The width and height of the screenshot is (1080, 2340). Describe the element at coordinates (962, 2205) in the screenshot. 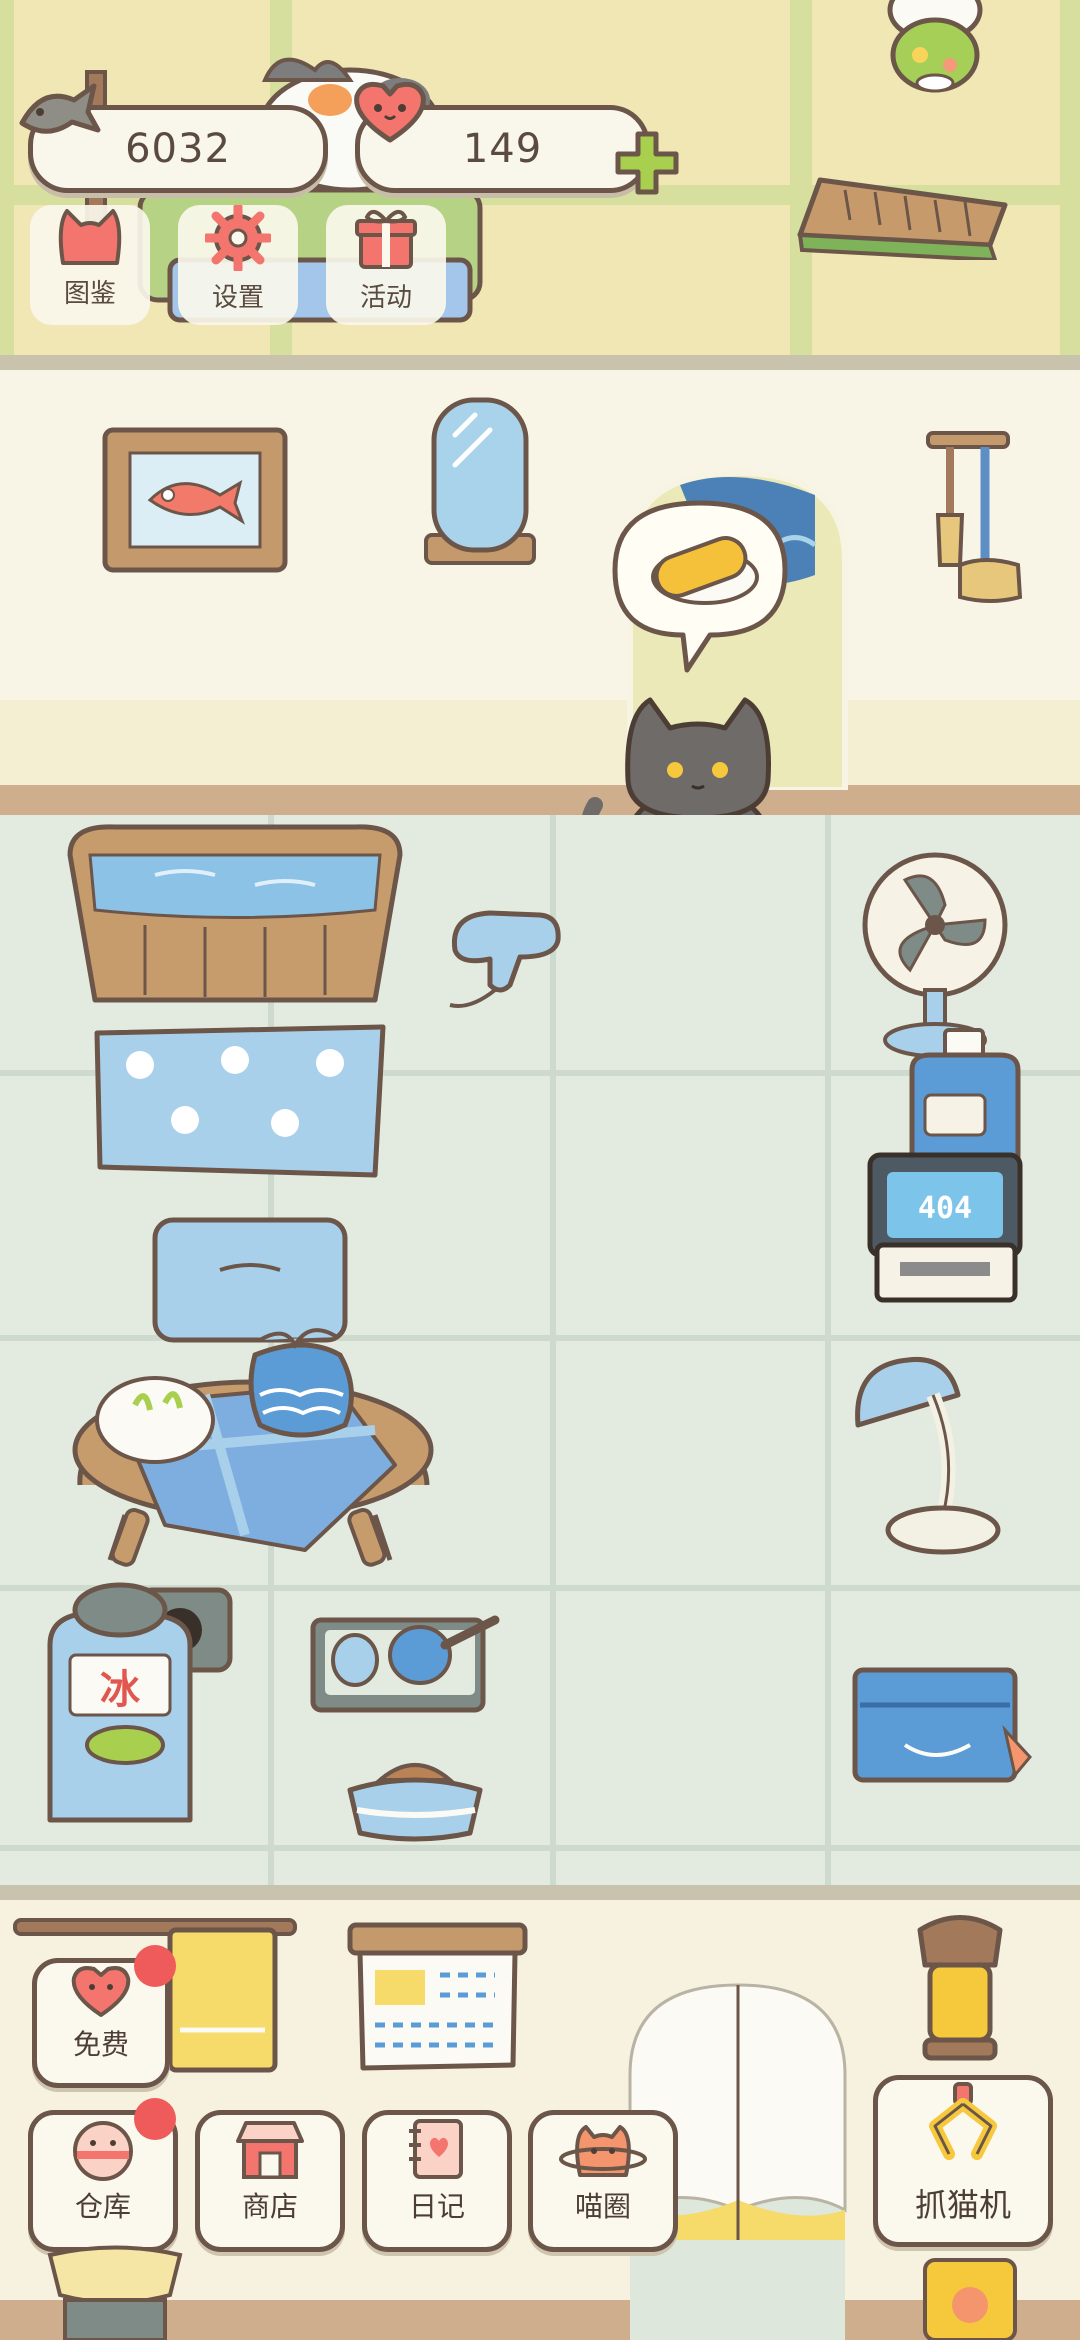

I see `claw-machine-label: 抓猫机` at that location.